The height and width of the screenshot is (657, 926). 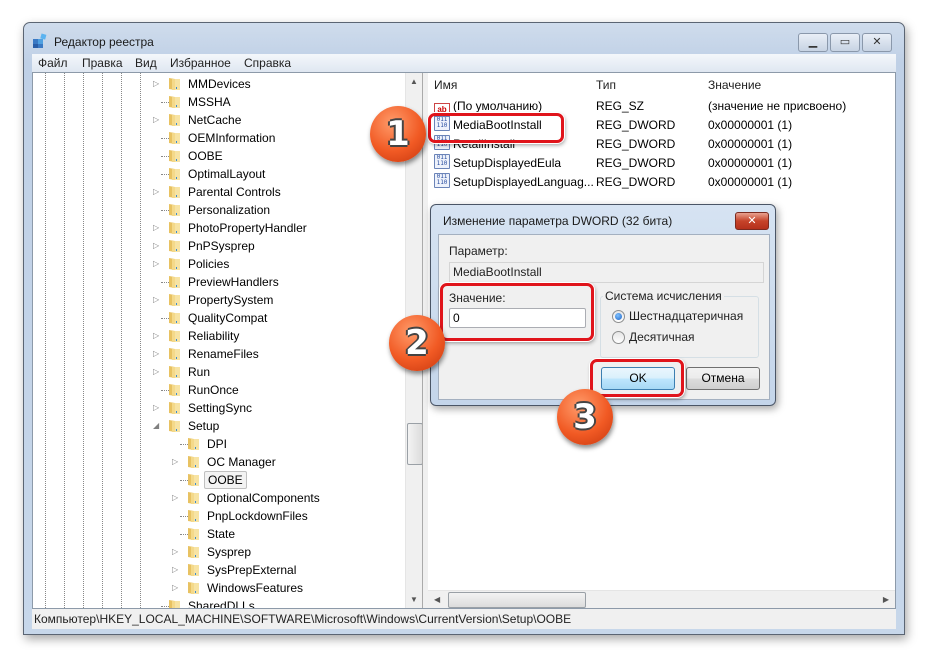 I want to click on tree-node-label: SettingSync, so click(x=220, y=408).